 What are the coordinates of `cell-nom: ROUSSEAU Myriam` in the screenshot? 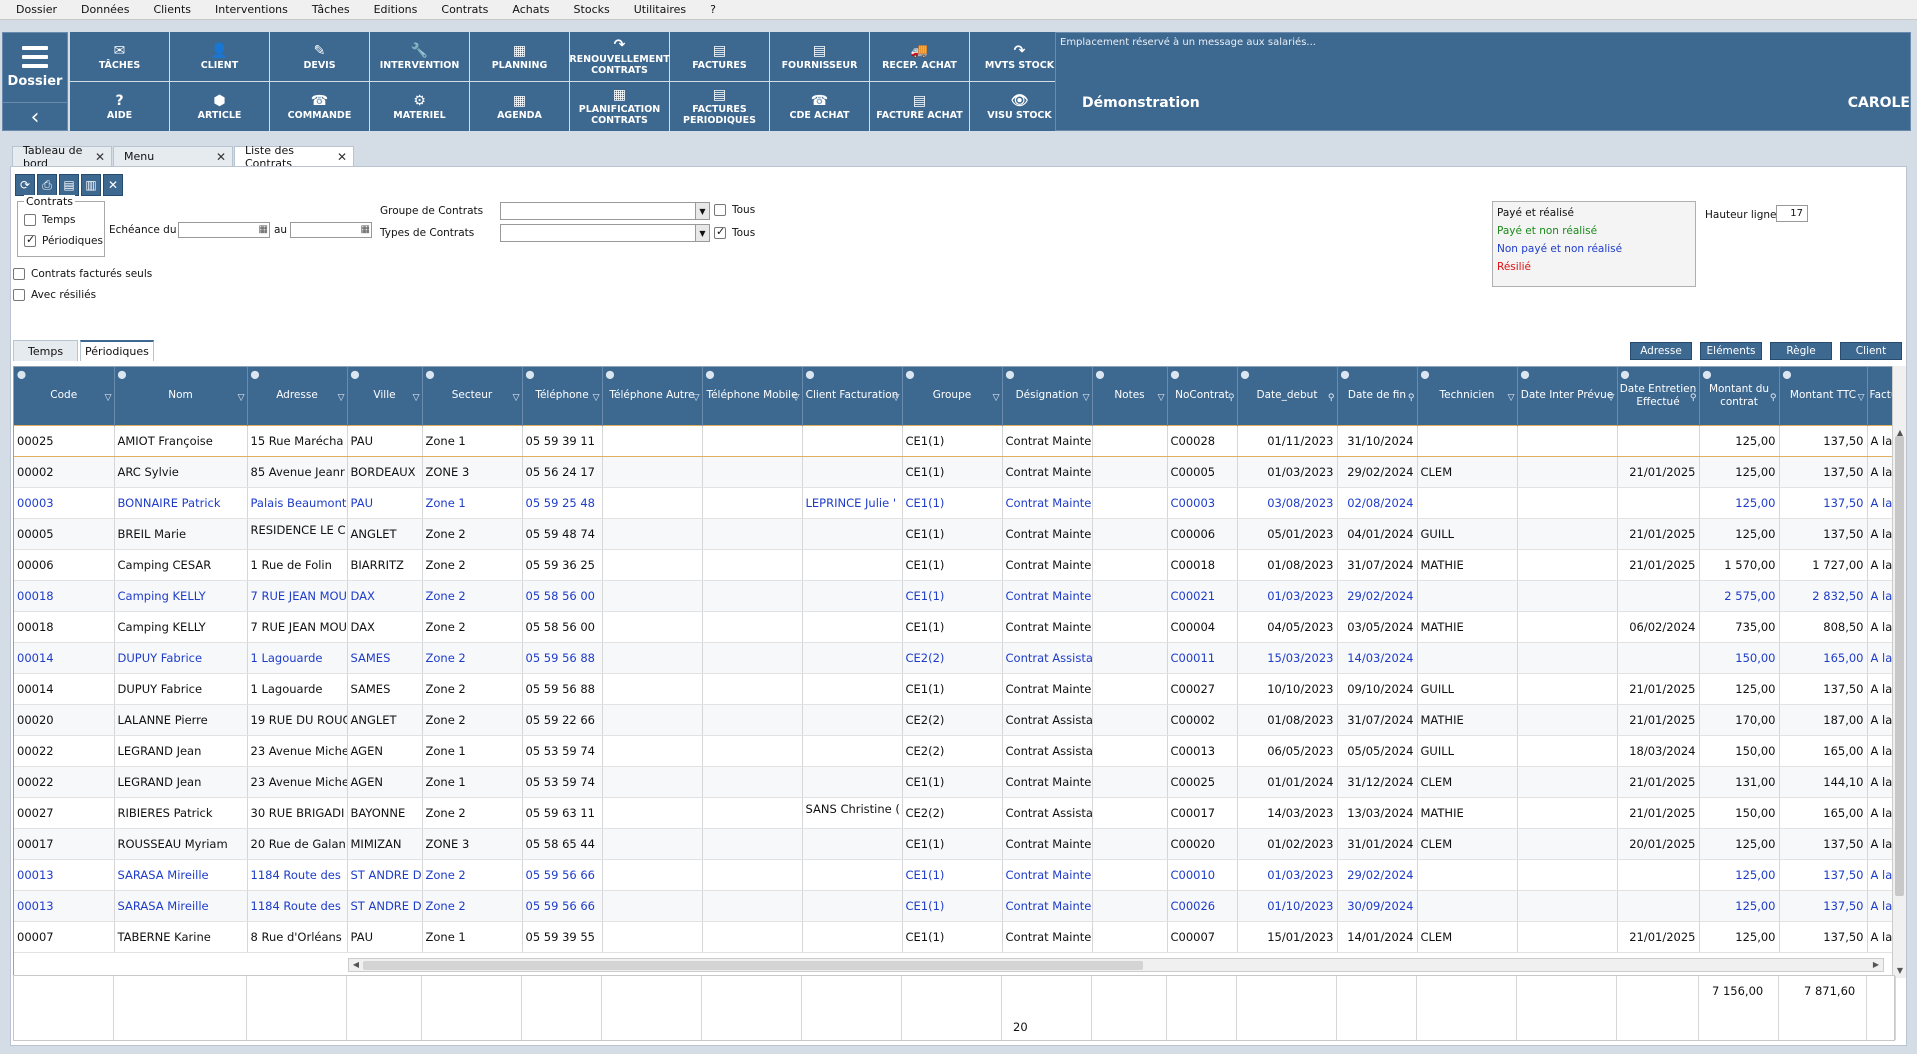 It's located at (181, 844).